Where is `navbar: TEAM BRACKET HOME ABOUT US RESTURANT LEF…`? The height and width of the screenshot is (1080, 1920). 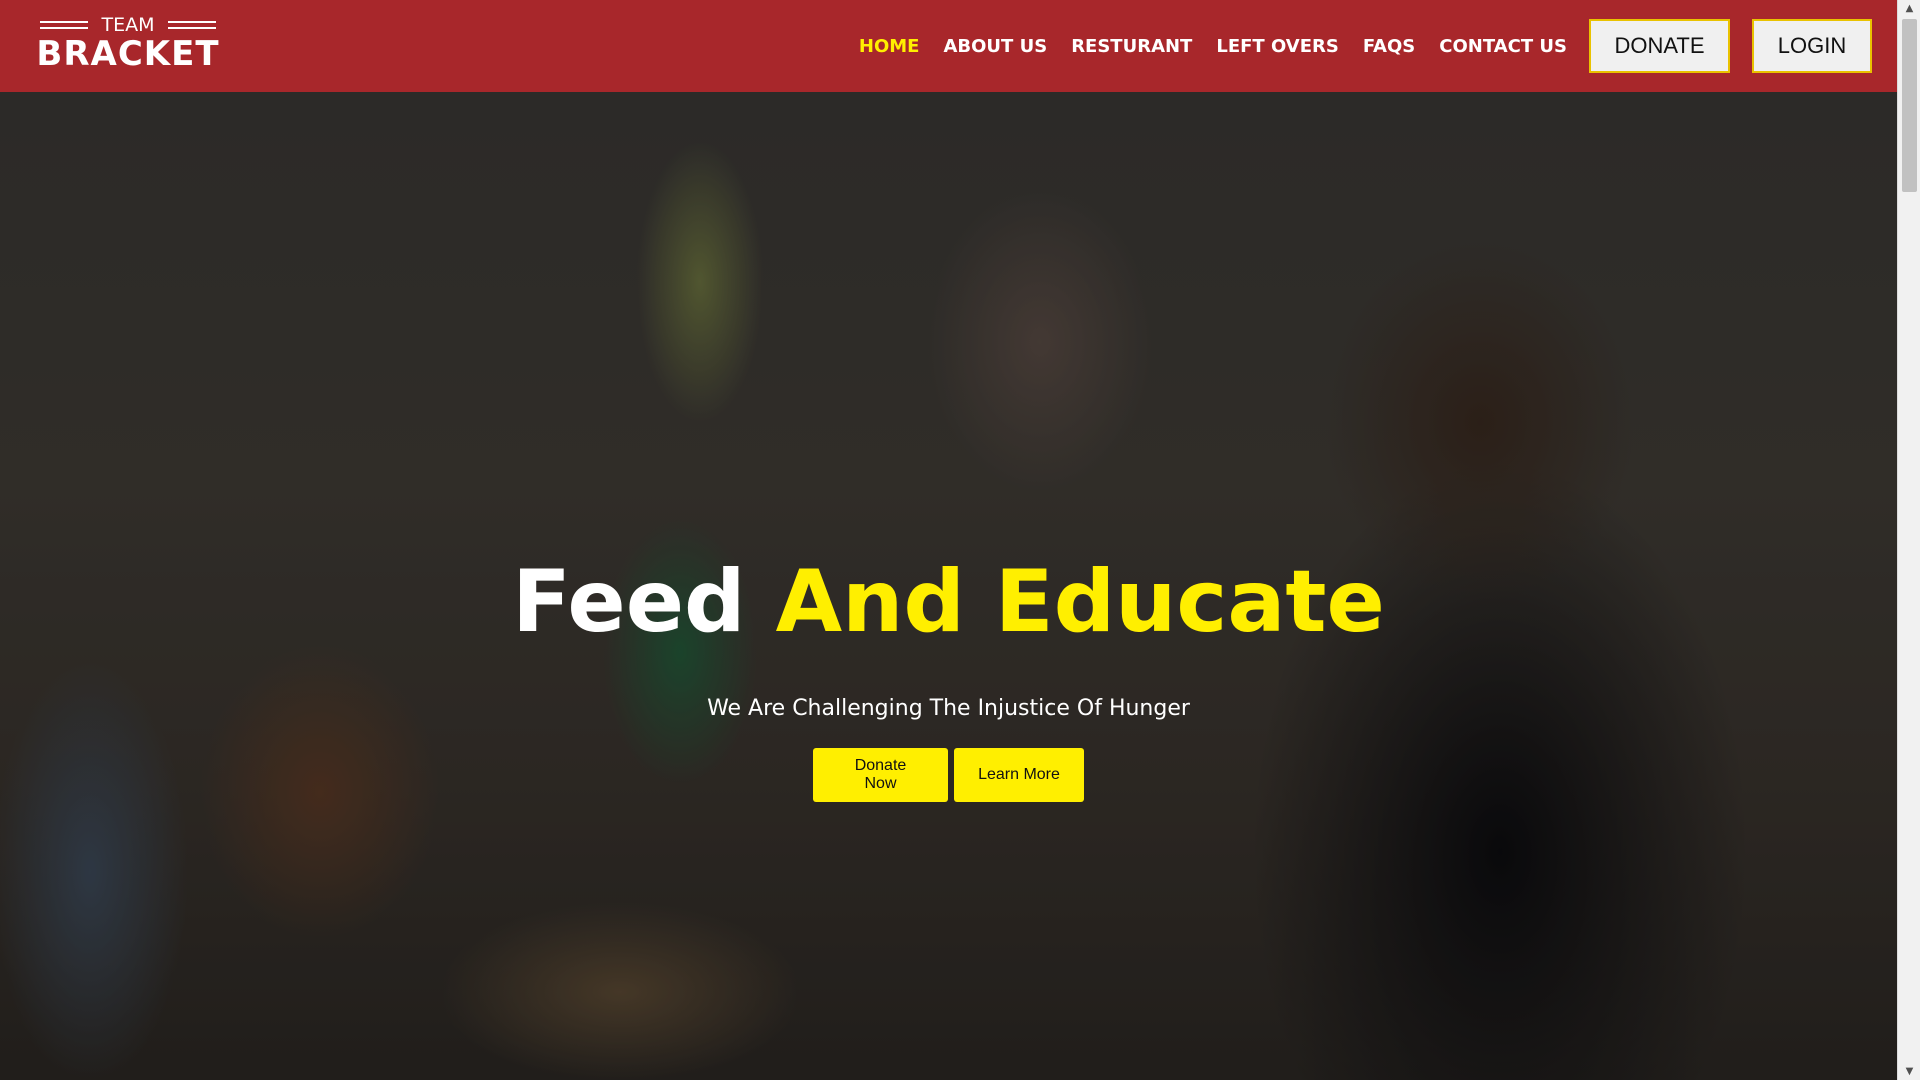
navbar: TEAM BRACKET HOME ABOUT US RESTURANT LEF… is located at coordinates (948, 46).